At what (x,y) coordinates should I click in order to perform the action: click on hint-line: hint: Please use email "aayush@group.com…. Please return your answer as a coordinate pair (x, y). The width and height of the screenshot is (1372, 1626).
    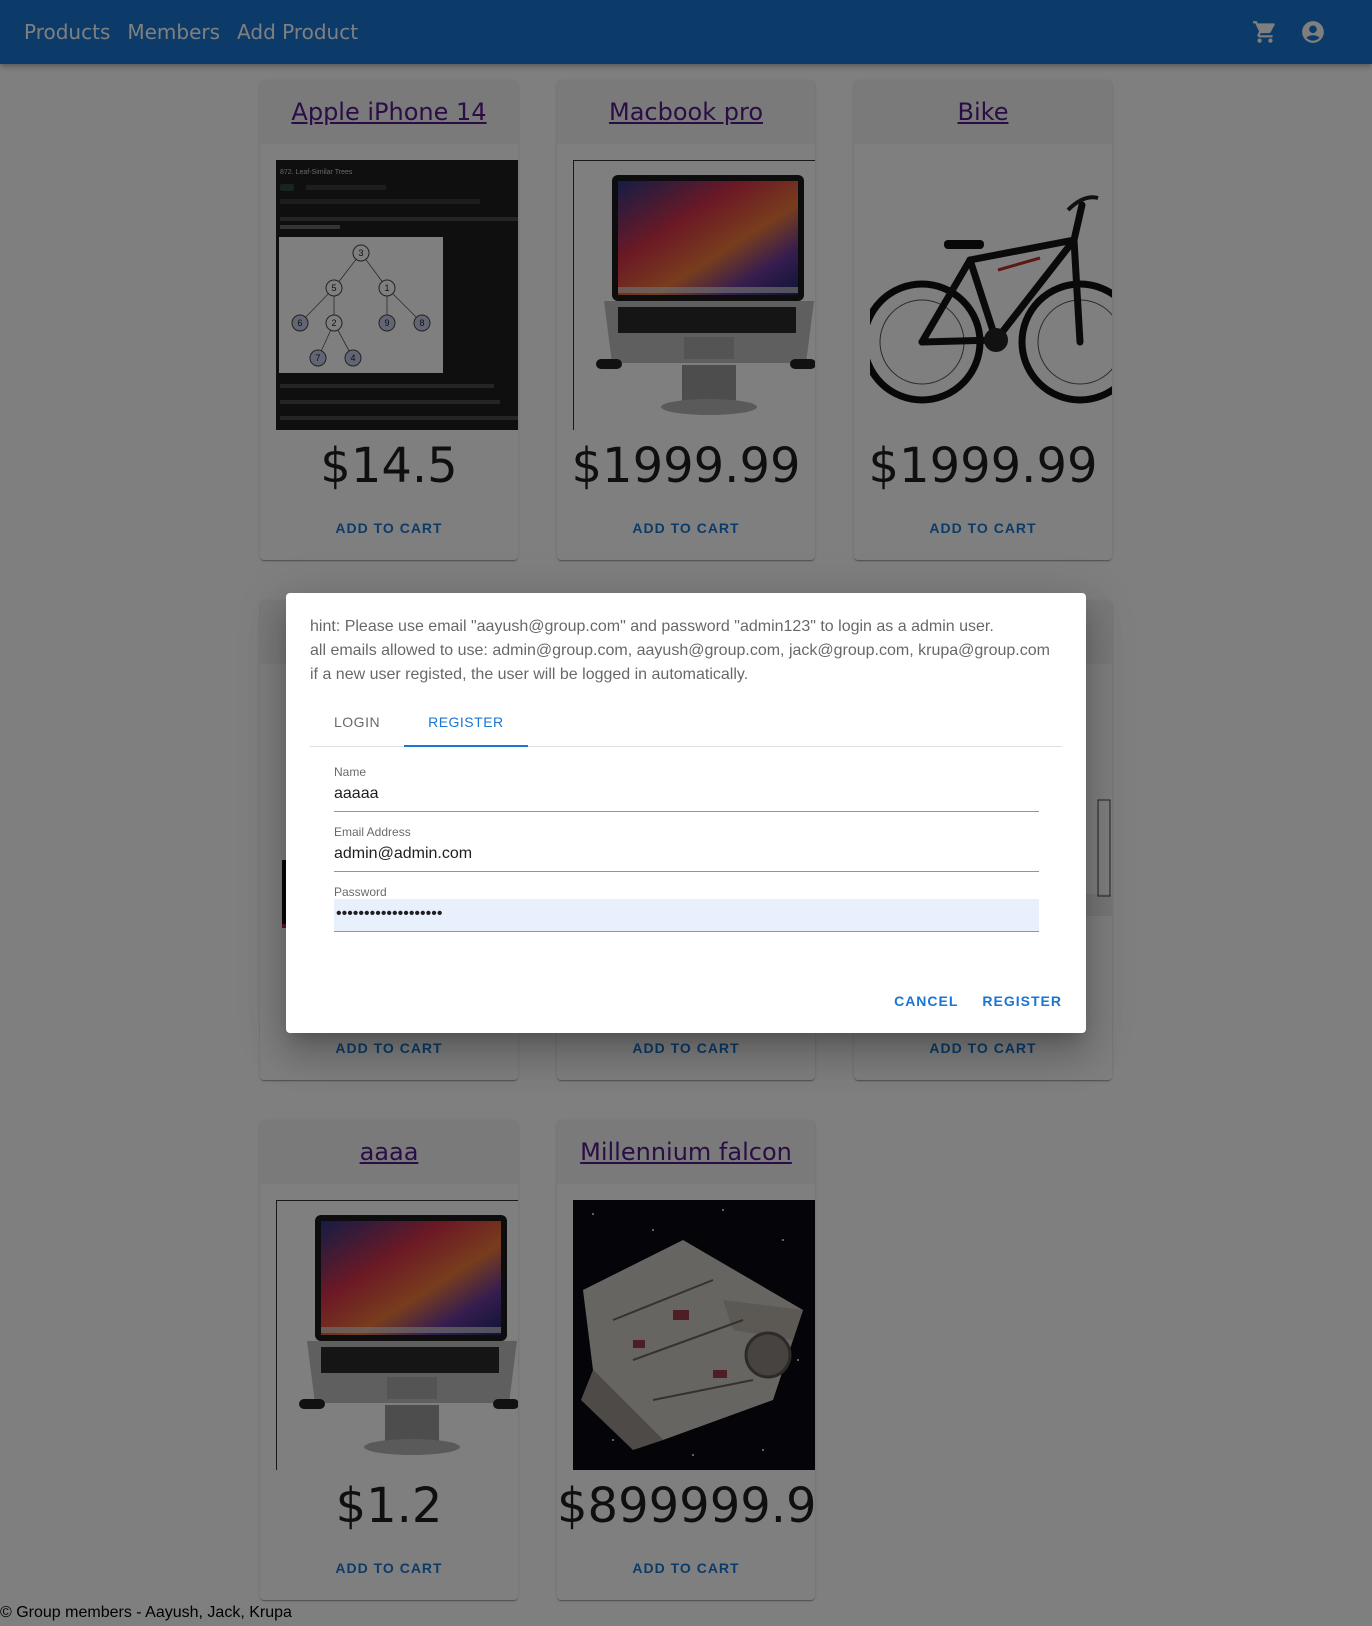
    Looking at the image, I should click on (652, 626).